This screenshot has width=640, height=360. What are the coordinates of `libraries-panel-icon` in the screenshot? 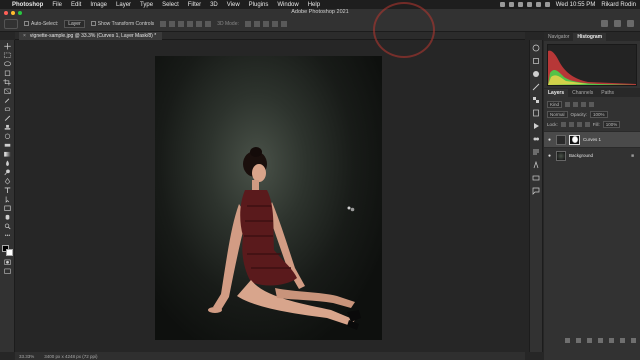 It's located at (536, 113).